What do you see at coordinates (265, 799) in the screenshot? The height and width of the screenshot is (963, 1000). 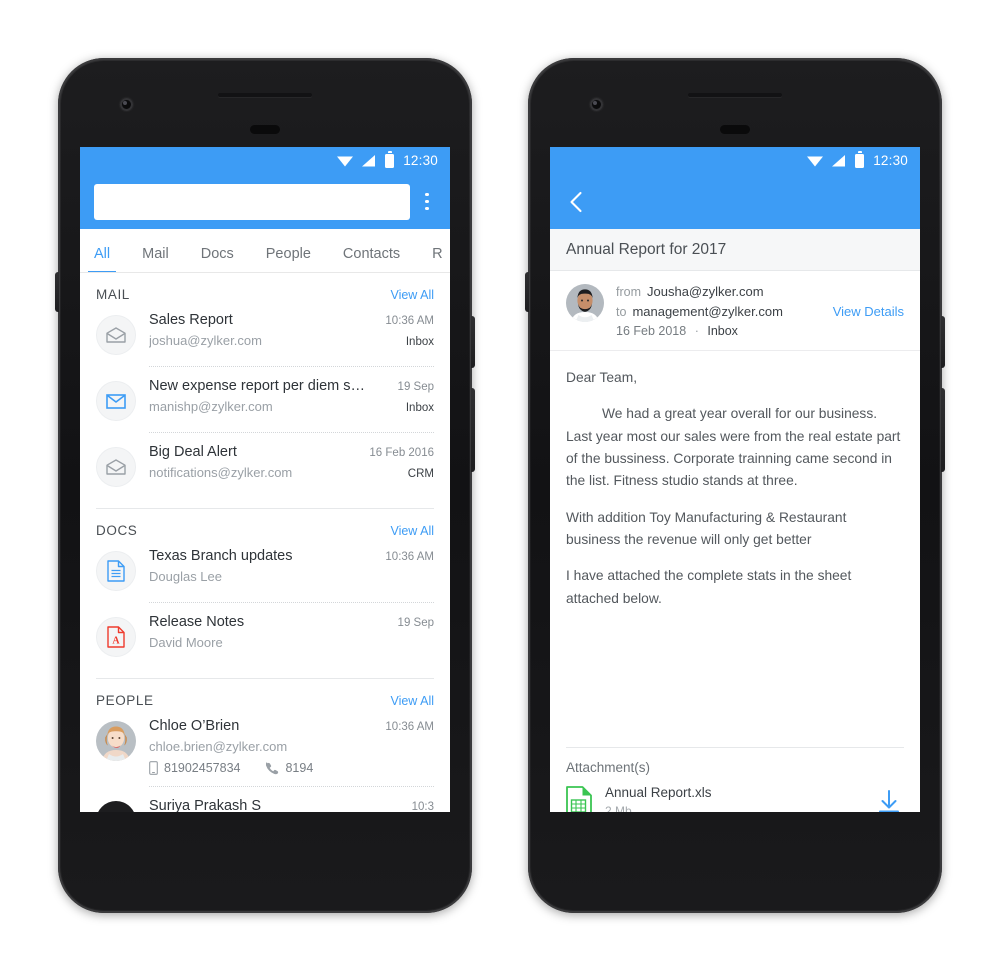 I see `list-item: Suriya Prakash S 10:3` at bounding box center [265, 799].